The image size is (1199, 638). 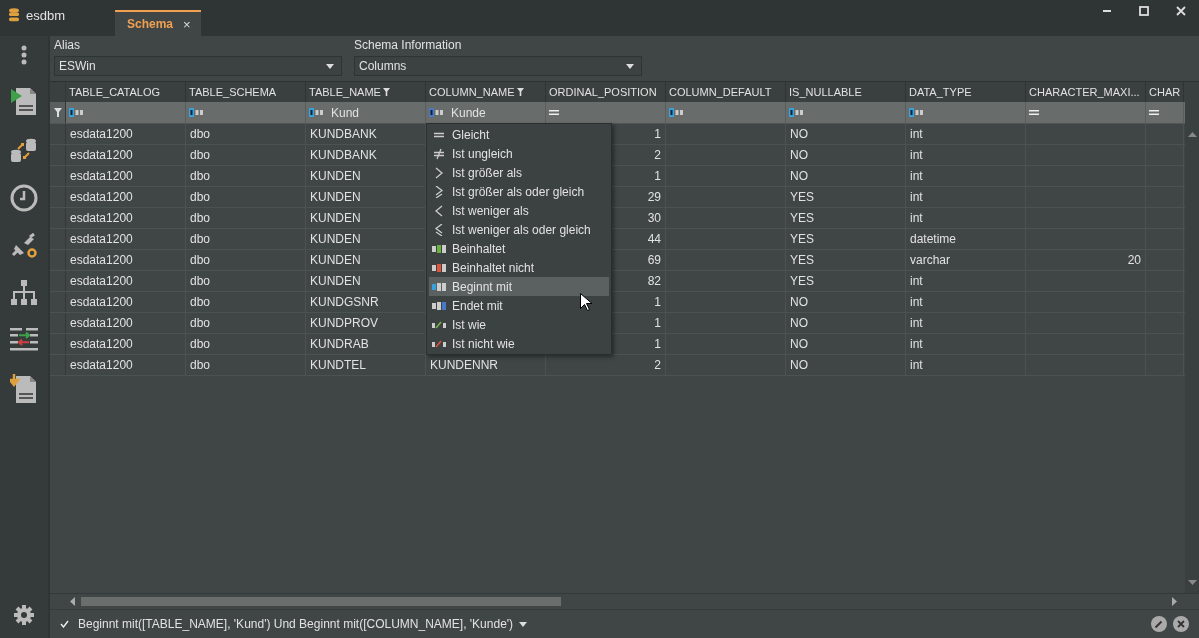 I want to click on menu-item: Ist wie, so click(x=519, y=324).